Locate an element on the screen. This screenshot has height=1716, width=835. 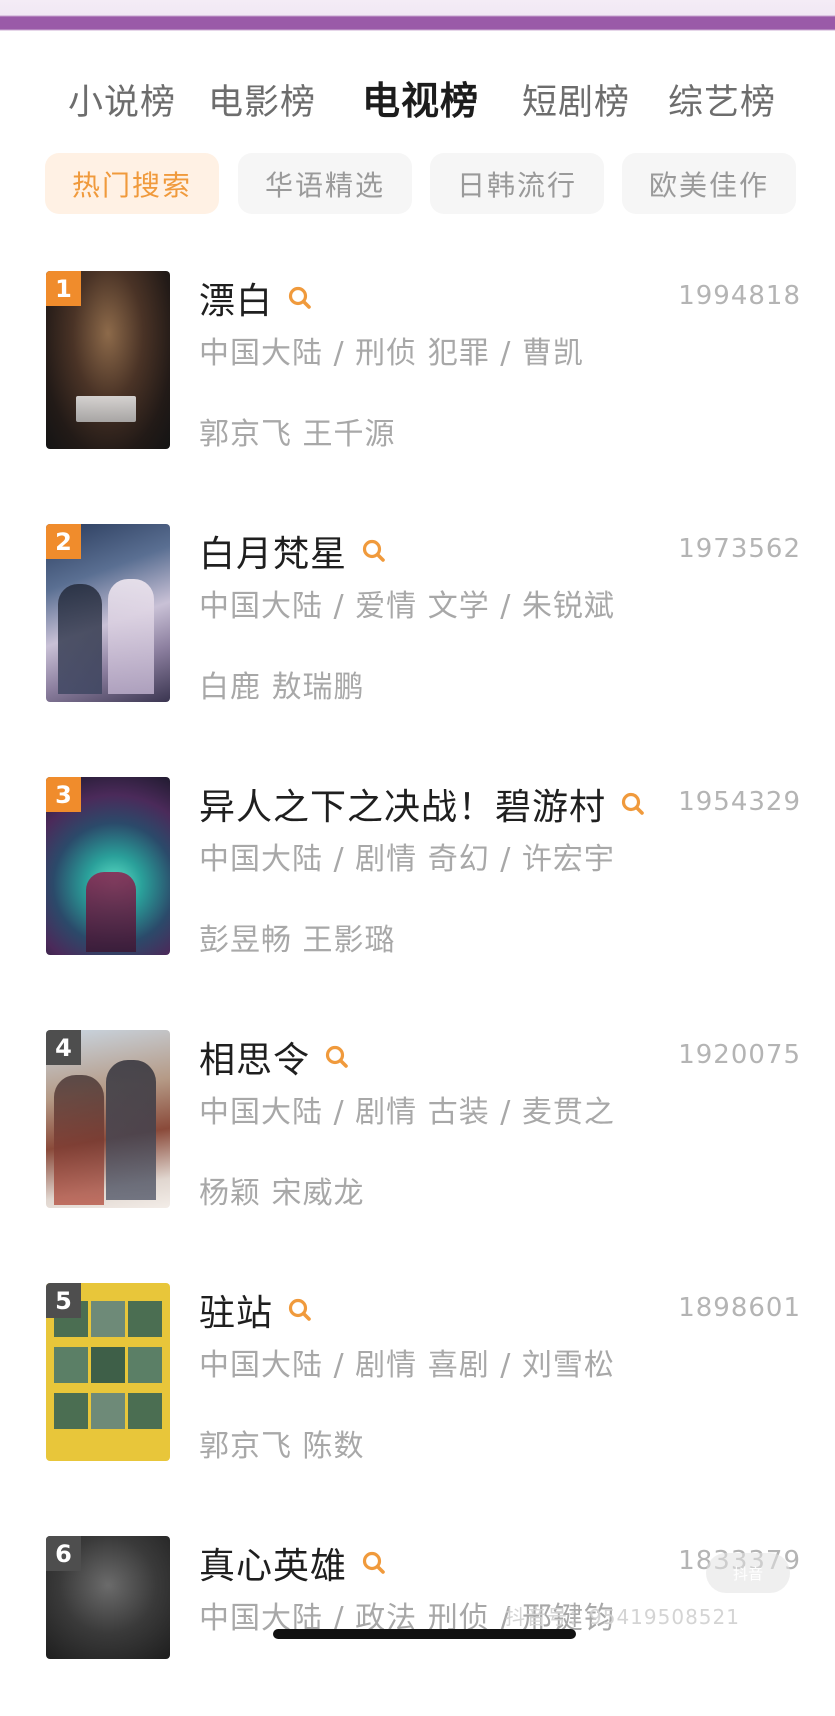
list-item: 2 白月梵星 1973562 中国大陆 / 爱情 文学 / 朱锐斌 白鹿 敖瑞鹏 is located at coordinates (417, 614).